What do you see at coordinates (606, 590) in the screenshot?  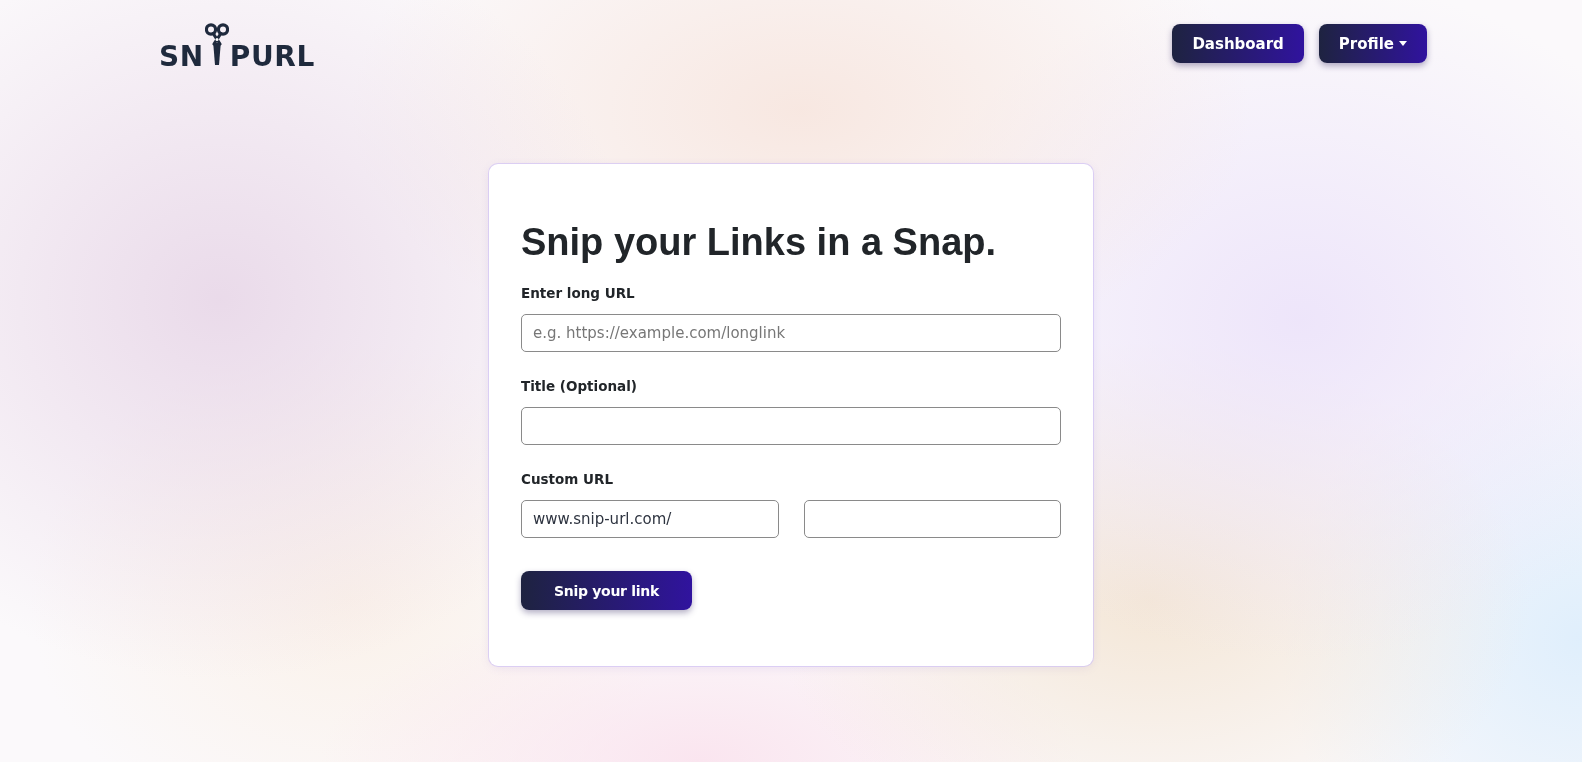 I see `submit-button: Snip your link` at bounding box center [606, 590].